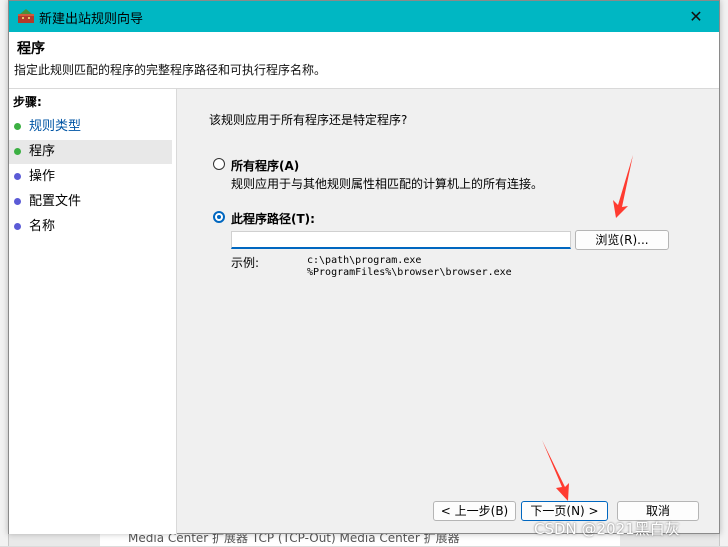  I want to click on sidebar-item-label: 操作, so click(42, 176).